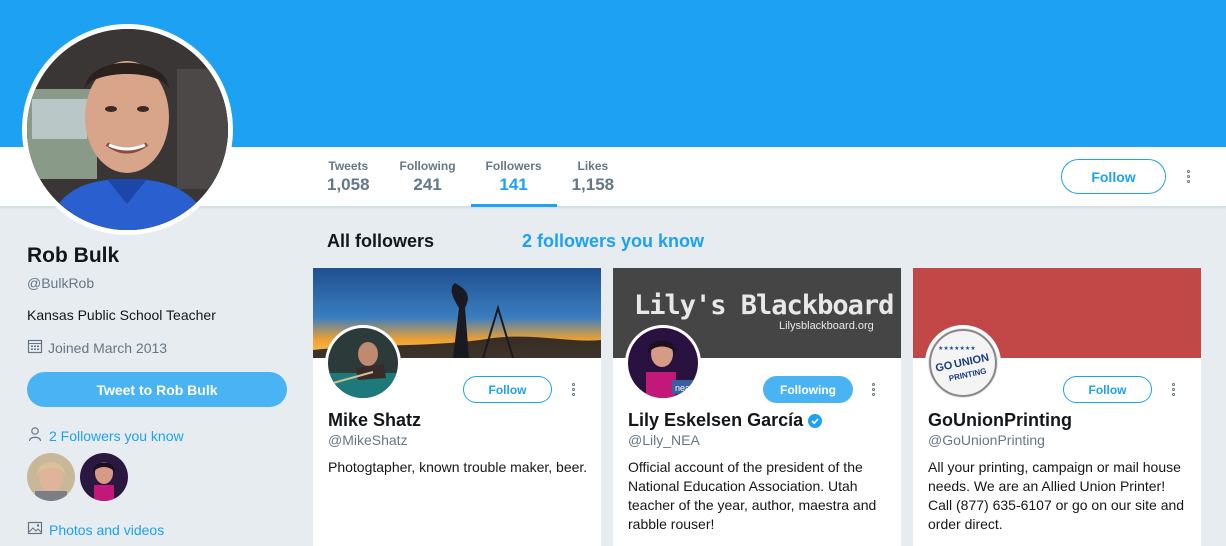 The image size is (1226, 546). I want to click on card-name: Lily Eskelsen García, so click(725, 420).